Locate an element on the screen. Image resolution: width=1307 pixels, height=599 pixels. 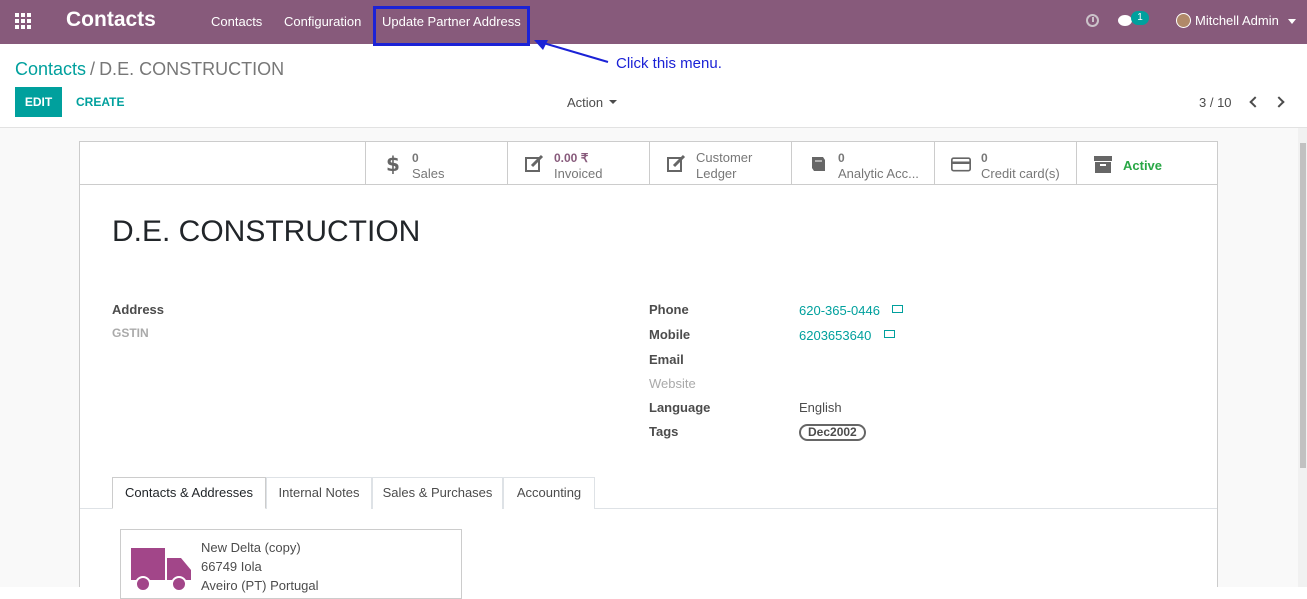
address-label: Address is located at coordinates (138, 309).